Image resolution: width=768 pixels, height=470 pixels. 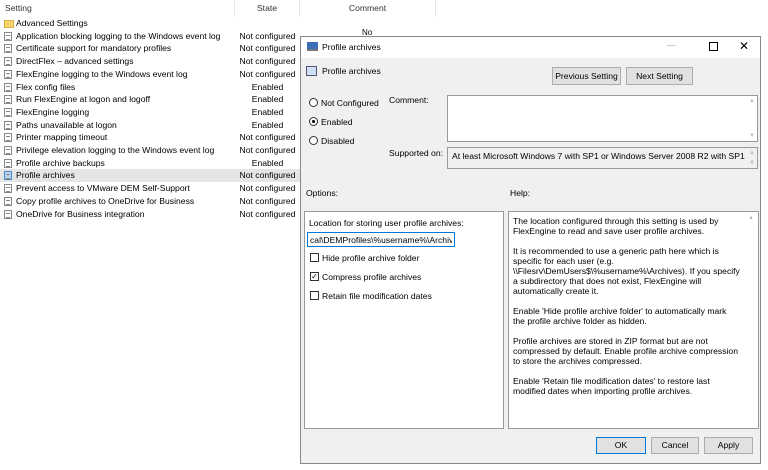 What do you see at coordinates (62, 137) in the screenshot?
I see `setting-name: Printer mapping timeout` at bounding box center [62, 137].